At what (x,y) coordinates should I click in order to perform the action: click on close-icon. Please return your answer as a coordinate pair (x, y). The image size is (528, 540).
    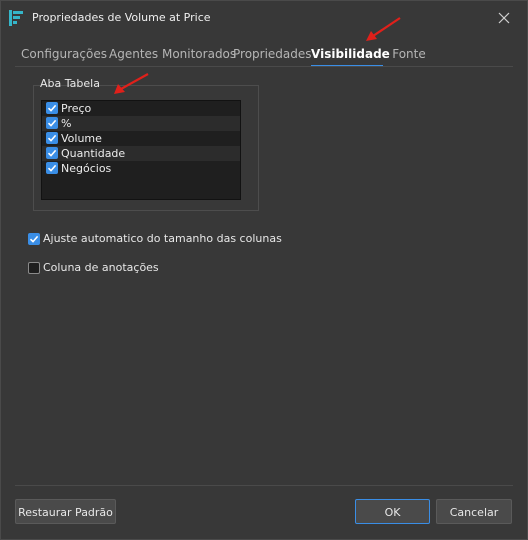
    Looking at the image, I should click on (504, 18).